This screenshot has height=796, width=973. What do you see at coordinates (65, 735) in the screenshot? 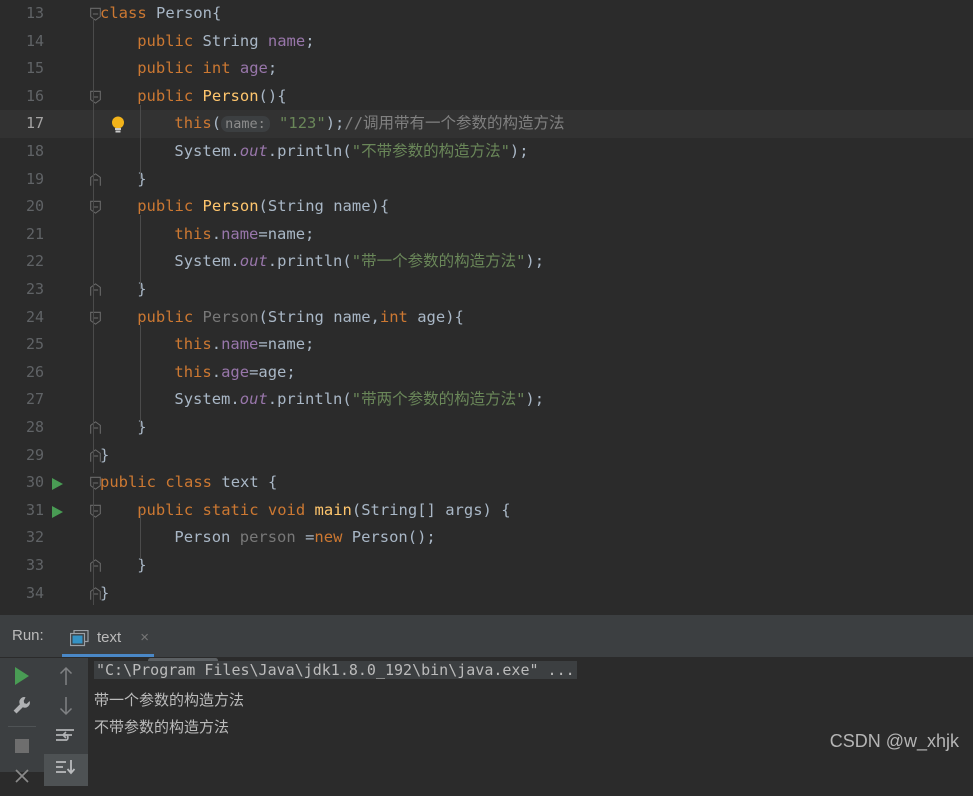
I see `soft-wrap-icon` at bounding box center [65, 735].